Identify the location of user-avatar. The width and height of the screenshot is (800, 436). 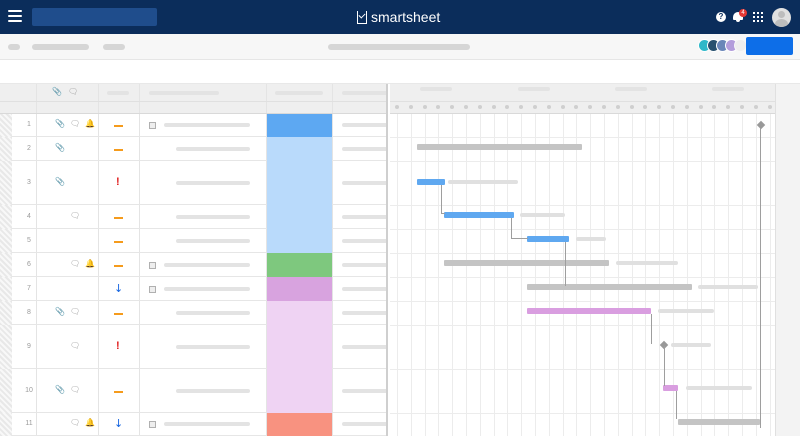
(781, 17).